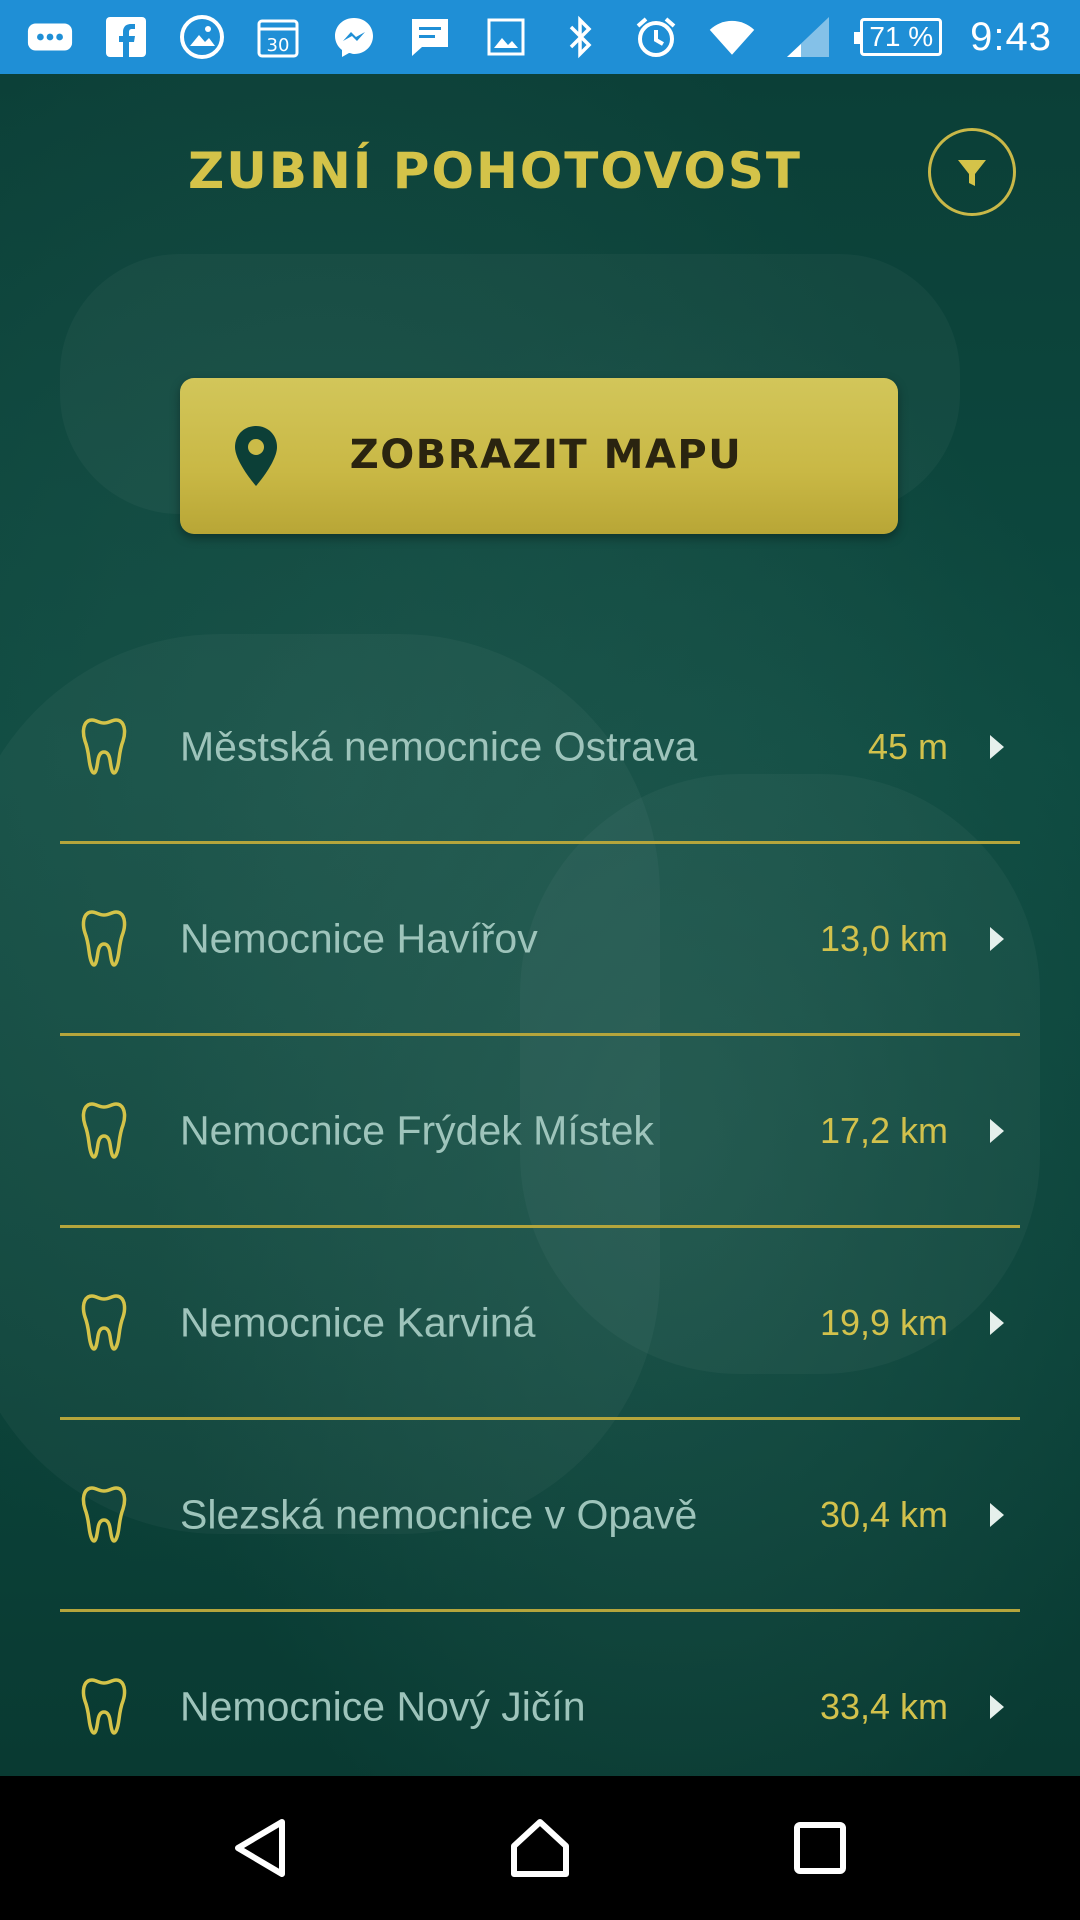  I want to click on wifi-icon, so click(732, 37).